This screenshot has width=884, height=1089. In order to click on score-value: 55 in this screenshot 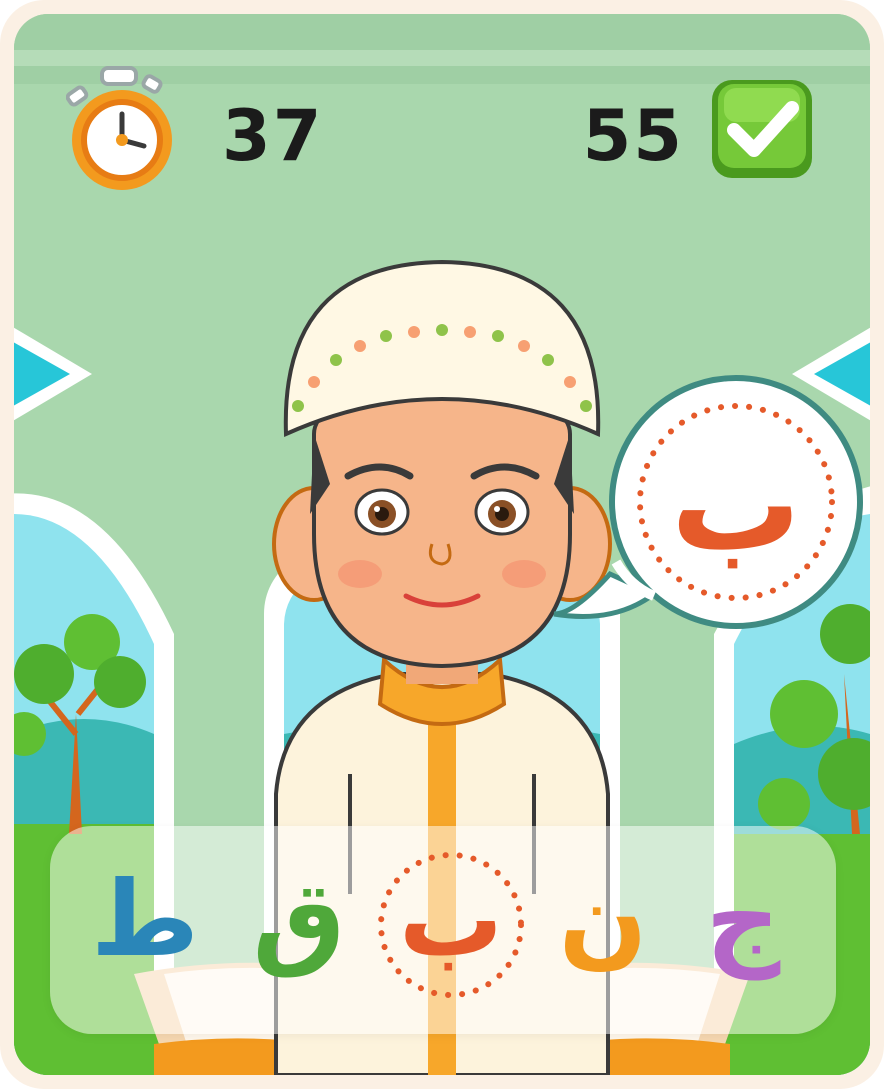, I will do `click(633, 136)`.